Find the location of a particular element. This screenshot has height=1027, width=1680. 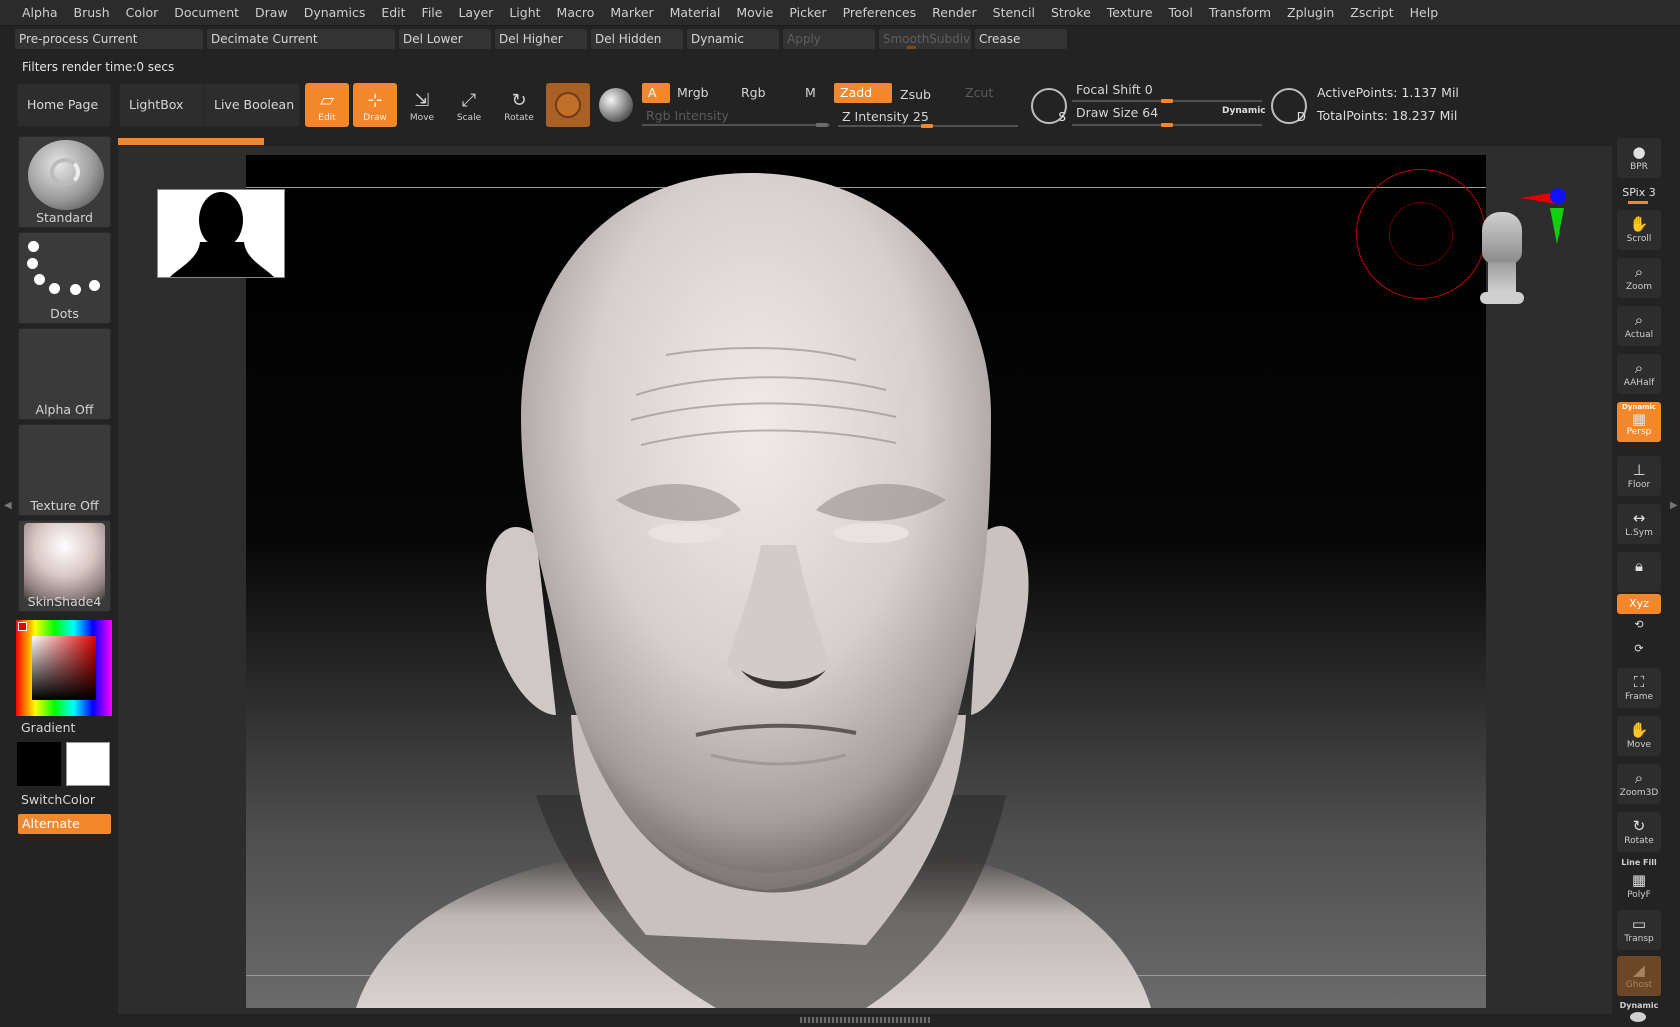

a-toggle: A is located at coordinates (656, 93).